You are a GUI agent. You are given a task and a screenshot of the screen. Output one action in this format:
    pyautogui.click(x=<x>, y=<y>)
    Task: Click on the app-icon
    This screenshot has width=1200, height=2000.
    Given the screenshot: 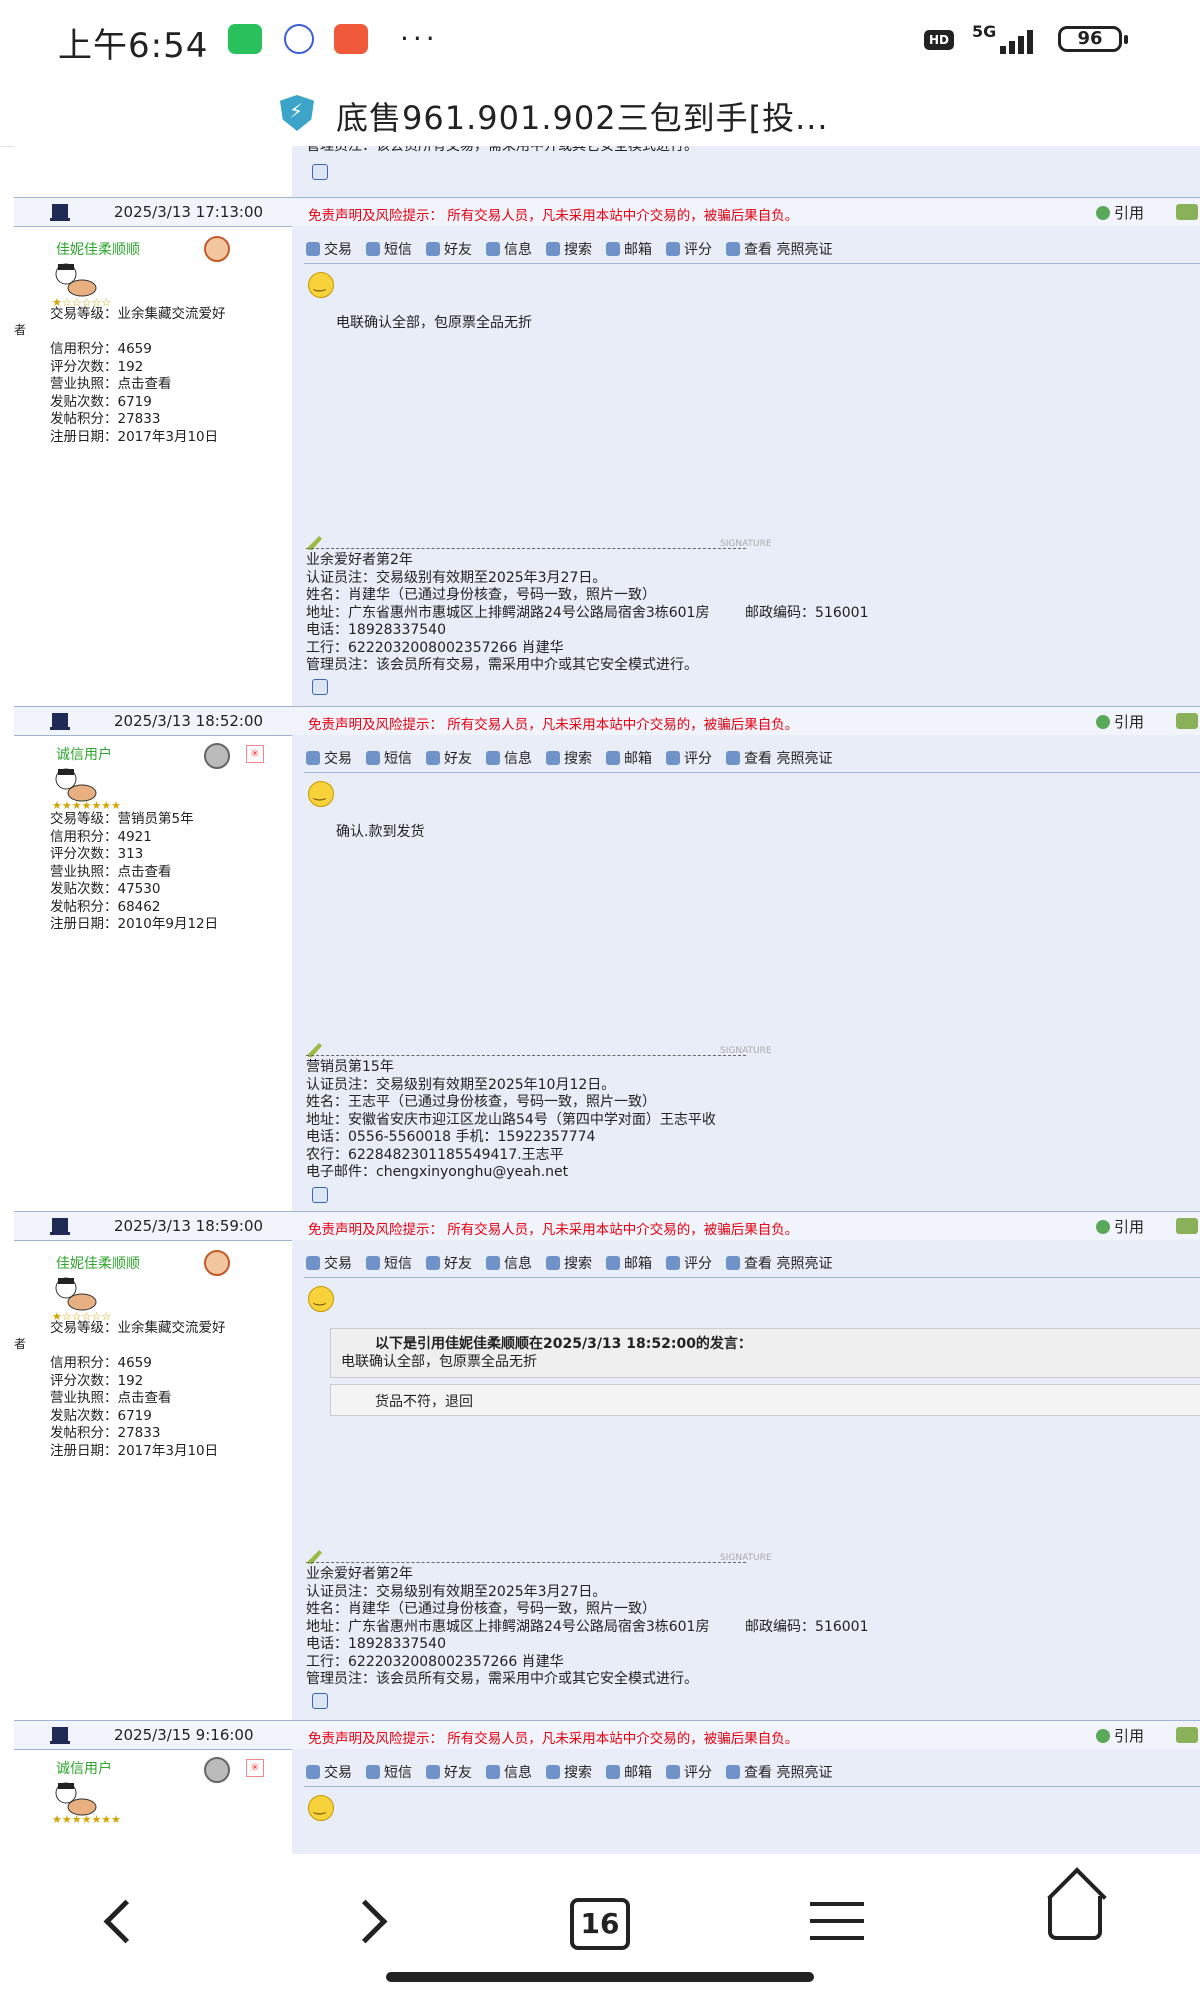 What is the action you would take?
    pyautogui.click(x=351, y=39)
    